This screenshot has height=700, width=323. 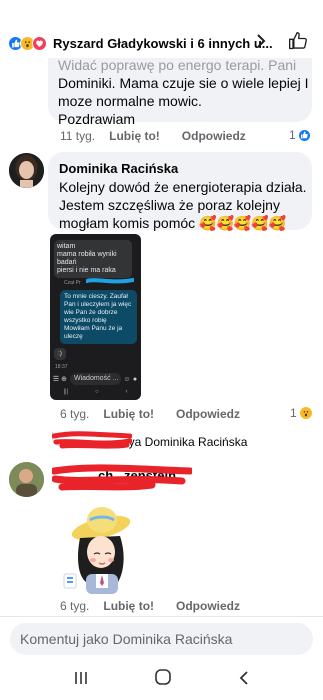 I want to click on chevron-right-icon, so click(x=261, y=43).